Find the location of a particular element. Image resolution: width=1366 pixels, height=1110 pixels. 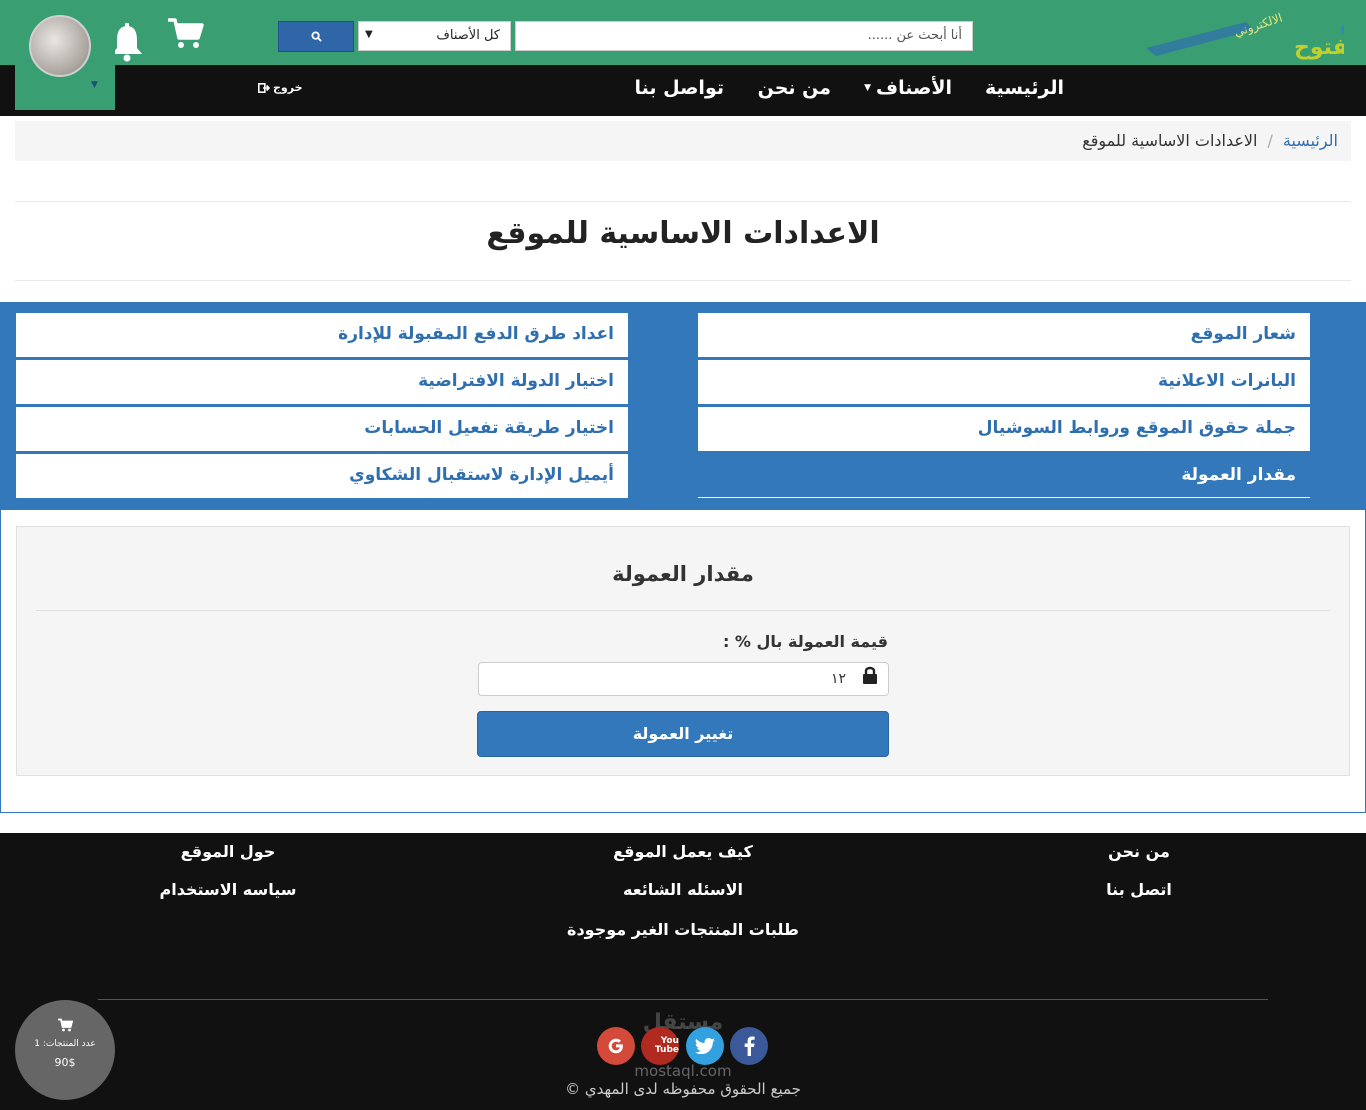

sign-out-icon is located at coordinates (264, 87).